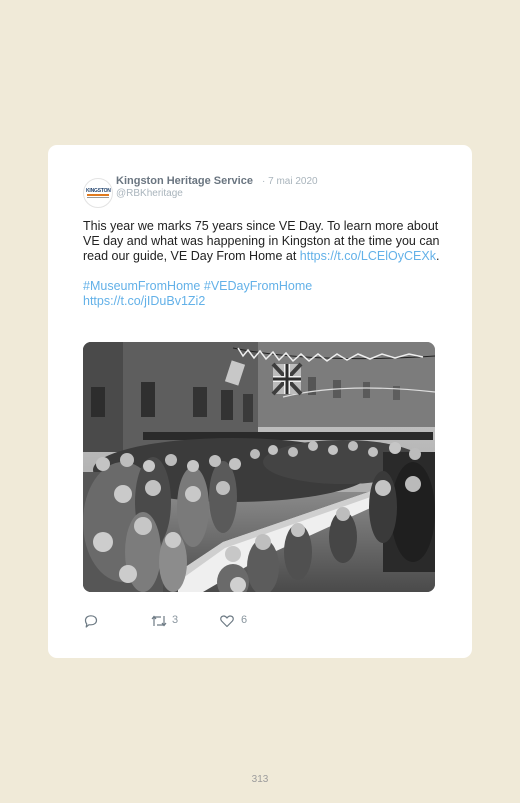 This screenshot has width=520, height=803. I want to click on hashtag-museumfromhome: #MuseumFromHome, so click(141, 286).